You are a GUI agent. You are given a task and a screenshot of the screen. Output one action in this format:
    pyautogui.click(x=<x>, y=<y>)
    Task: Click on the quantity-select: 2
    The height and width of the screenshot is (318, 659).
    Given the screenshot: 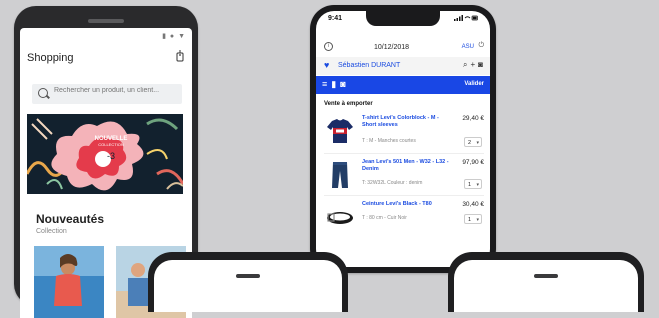 What is the action you would take?
    pyautogui.click(x=473, y=142)
    